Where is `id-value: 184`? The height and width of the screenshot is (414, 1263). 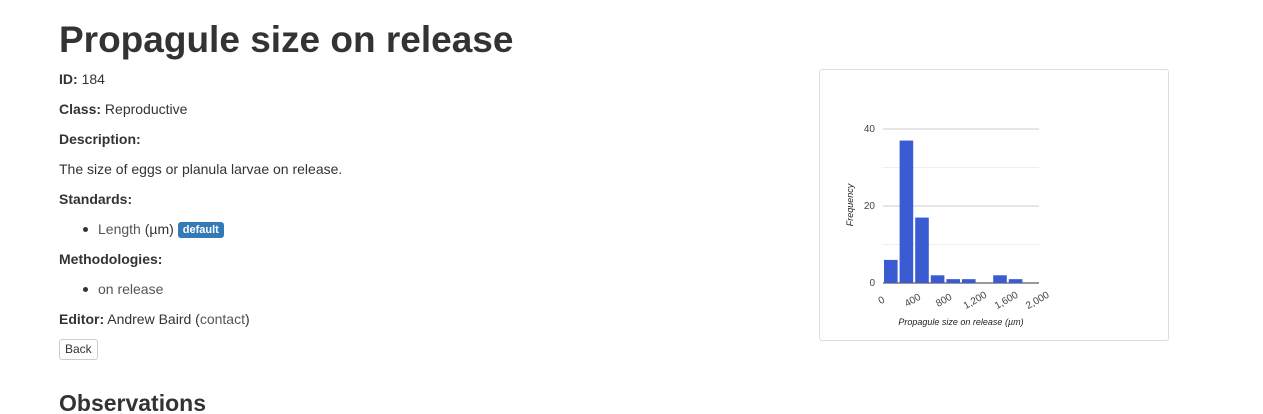
id-value: 184 is located at coordinates (93, 79).